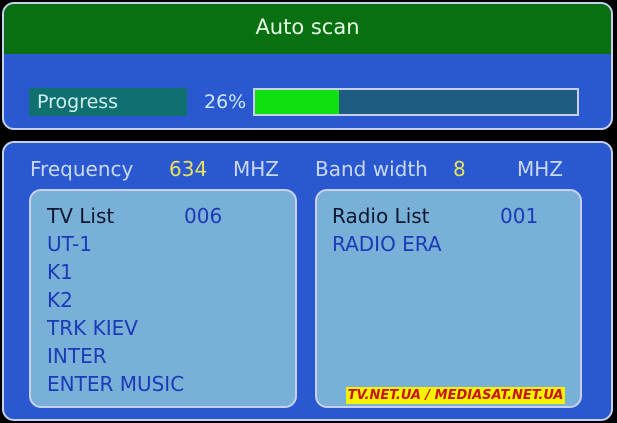 Image resolution: width=617 pixels, height=423 pixels. What do you see at coordinates (115, 244) in the screenshot?
I see `list-item: UT-1` at bounding box center [115, 244].